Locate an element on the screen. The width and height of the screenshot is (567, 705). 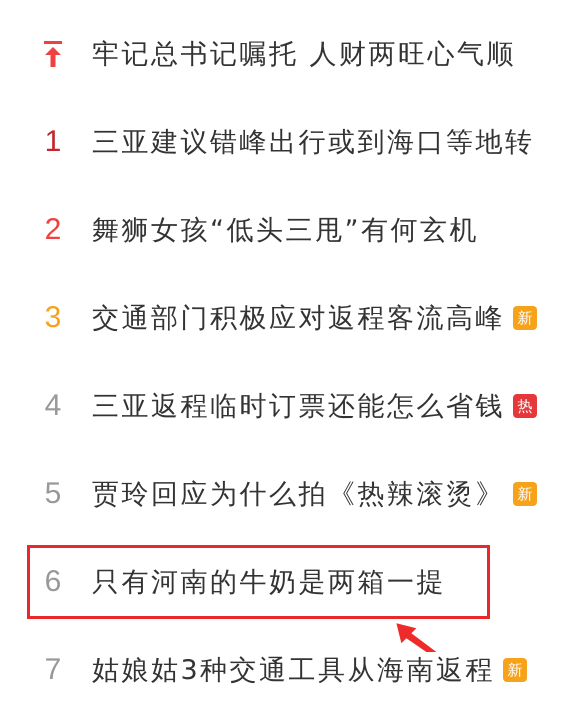
rank-number: 7 is located at coordinates (53, 670).